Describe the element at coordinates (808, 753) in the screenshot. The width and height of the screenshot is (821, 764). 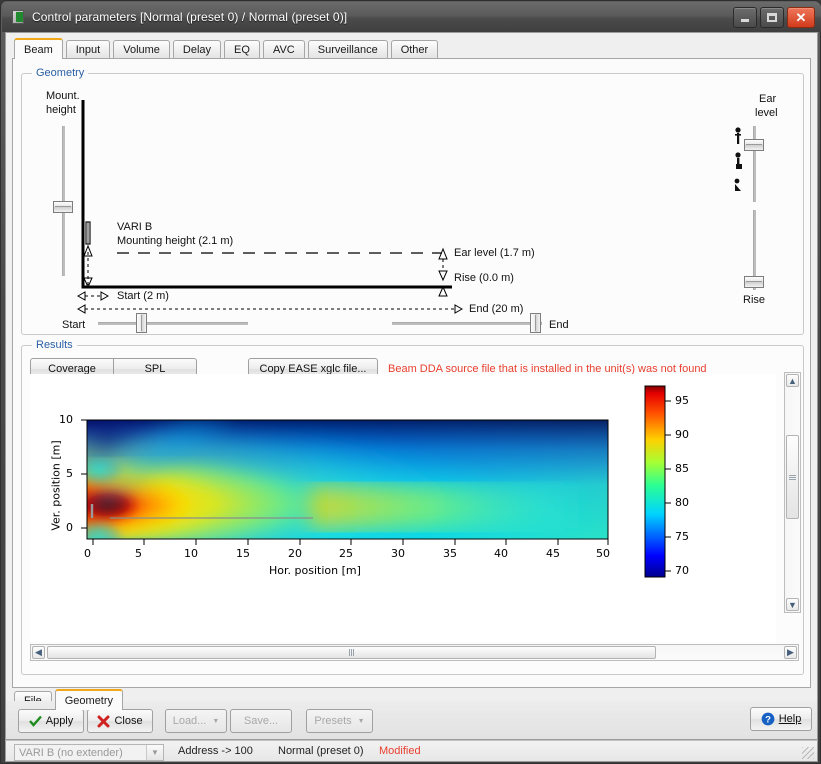
I see `resize-grip-icon` at that location.